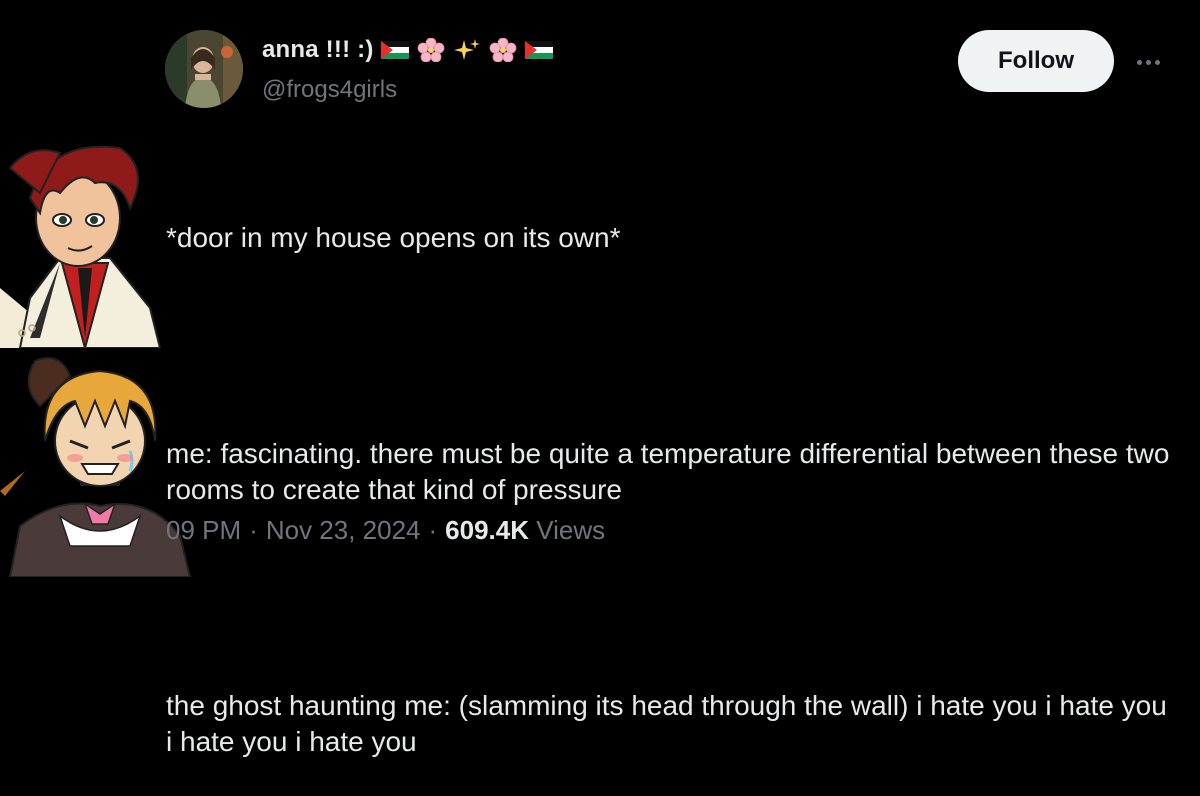 Image resolution: width=1200 pixels, height=796 pixels. I want to click on author-handle: @frogs4girls, so click(329, 90).